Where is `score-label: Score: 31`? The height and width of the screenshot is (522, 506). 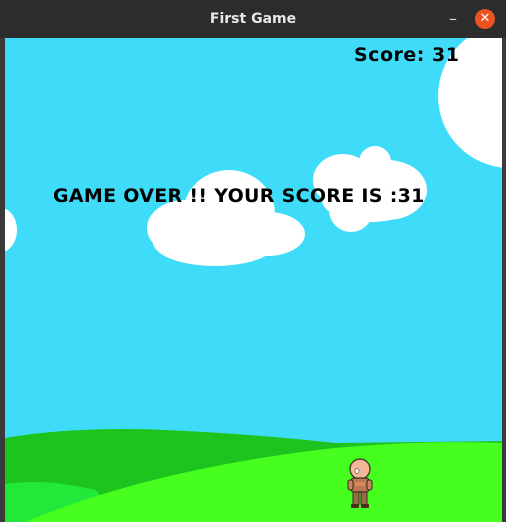 score-label: Score: 31 is located at coordinates (407, 55).